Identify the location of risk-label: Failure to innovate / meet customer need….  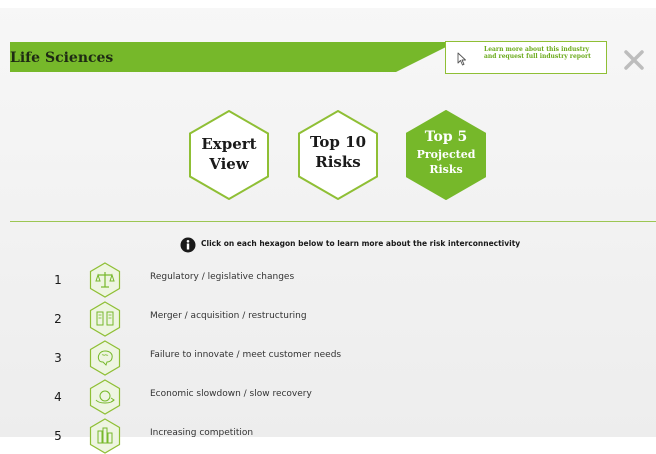
(246, 355).